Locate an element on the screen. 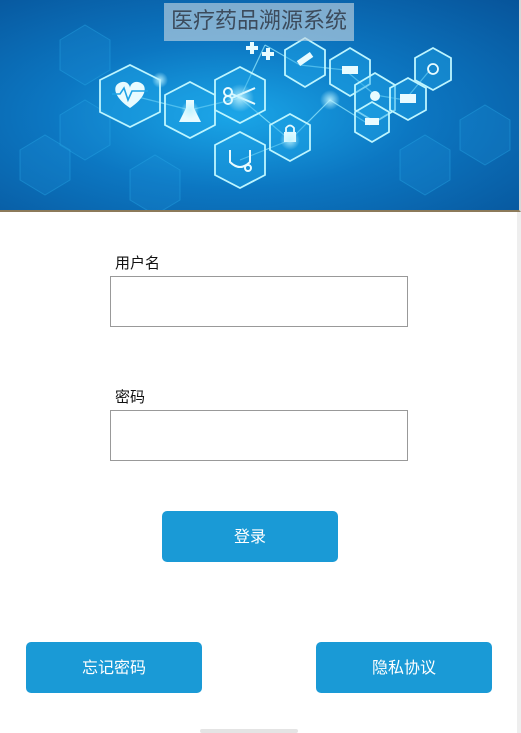 The height and width of the screenshot is (733, 521). forgot-password-button: 忘记密码 is located at coordinates (114, 667).